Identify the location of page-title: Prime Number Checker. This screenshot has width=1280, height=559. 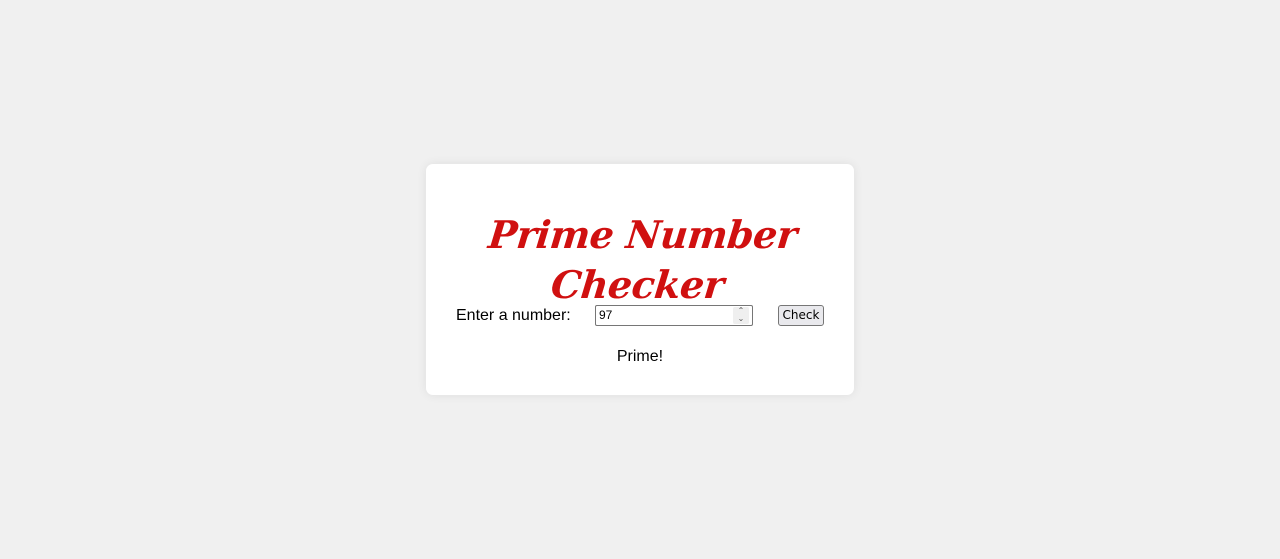
(643, 259).